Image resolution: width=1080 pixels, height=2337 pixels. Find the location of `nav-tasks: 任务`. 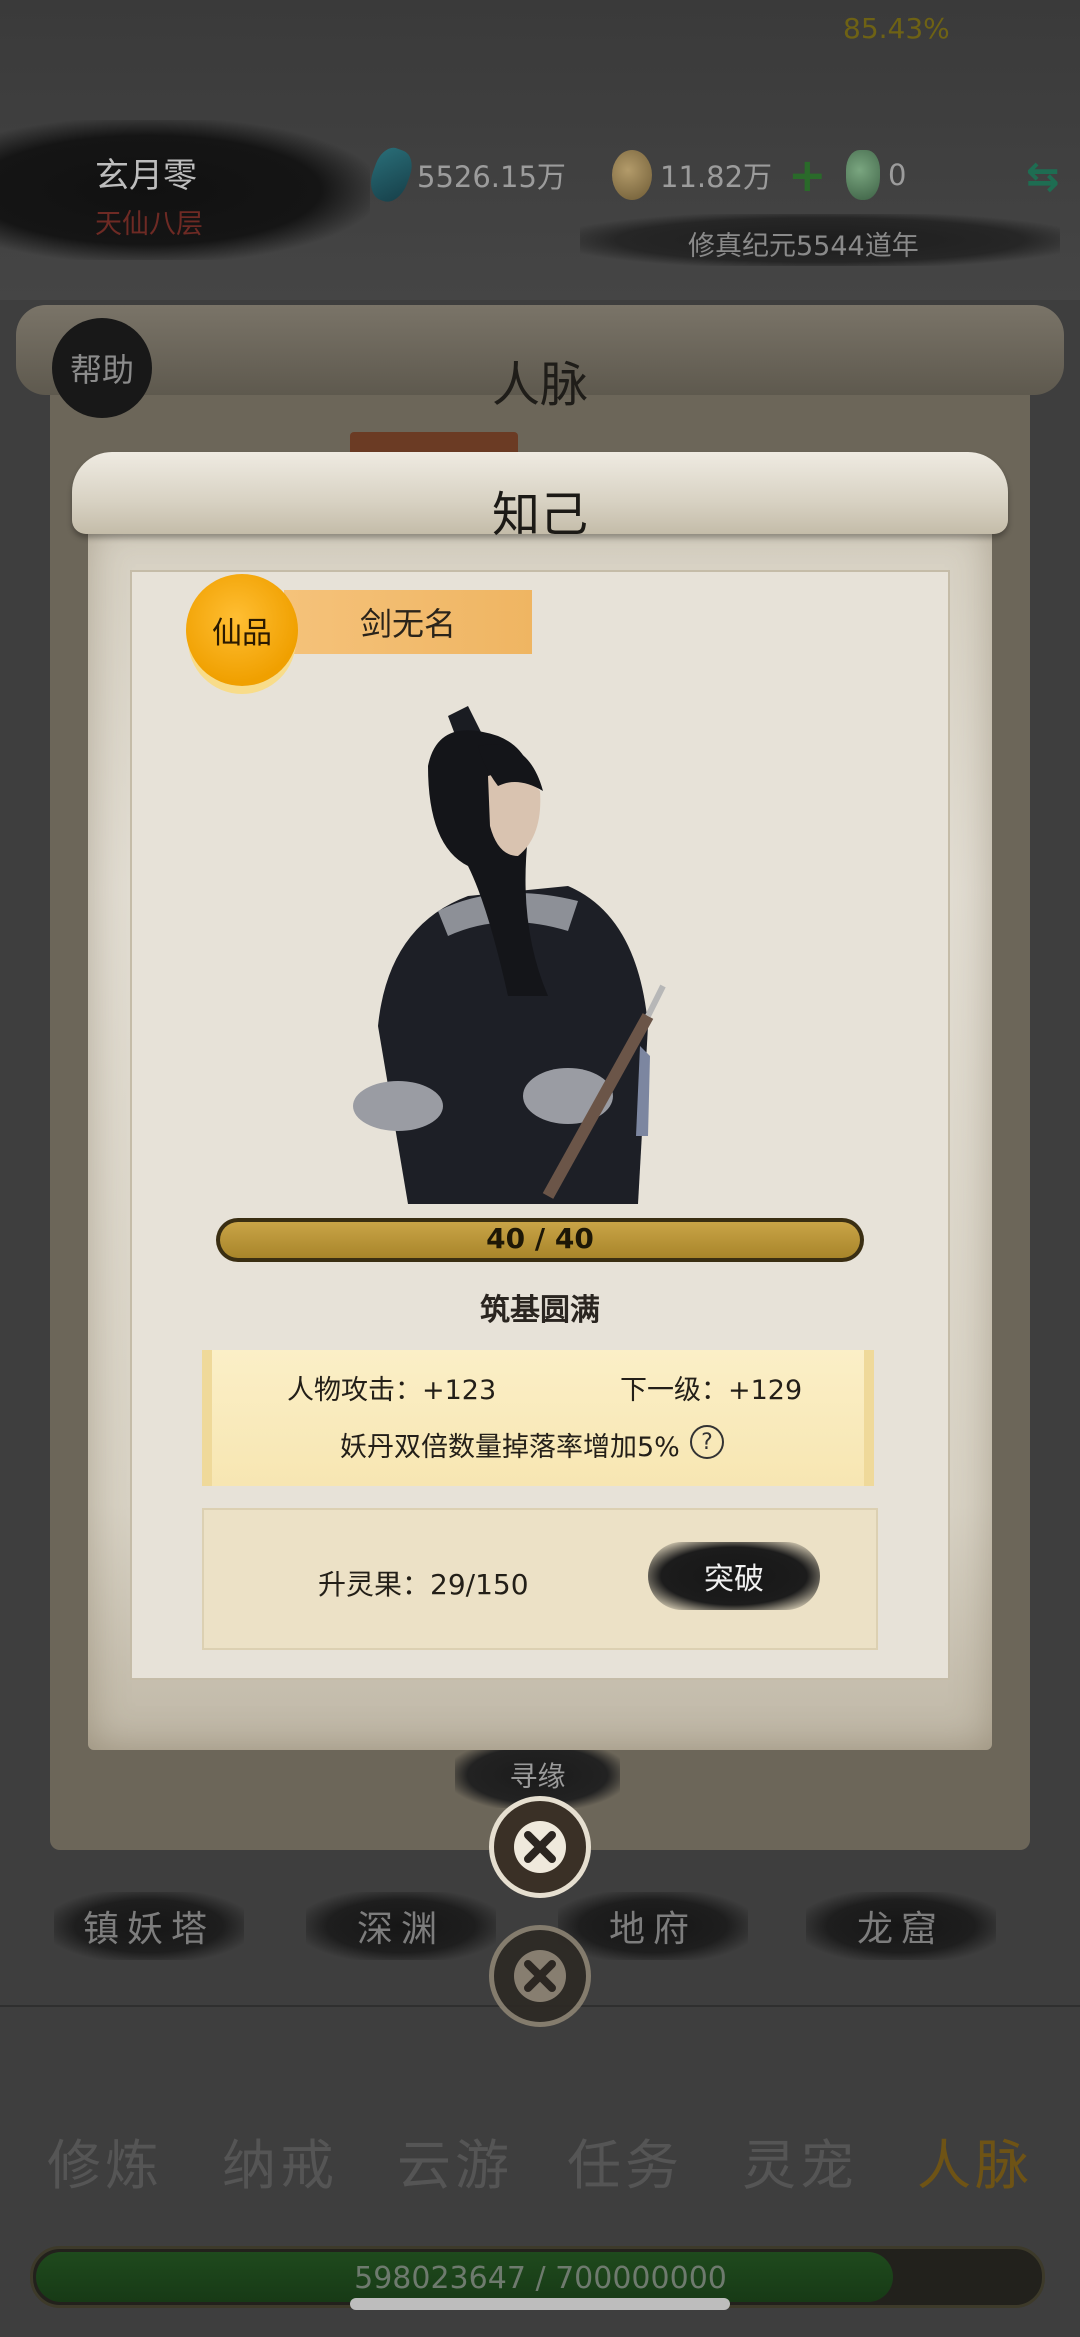

nav-tasks: 任务 is located at coordinates (625, 2160).